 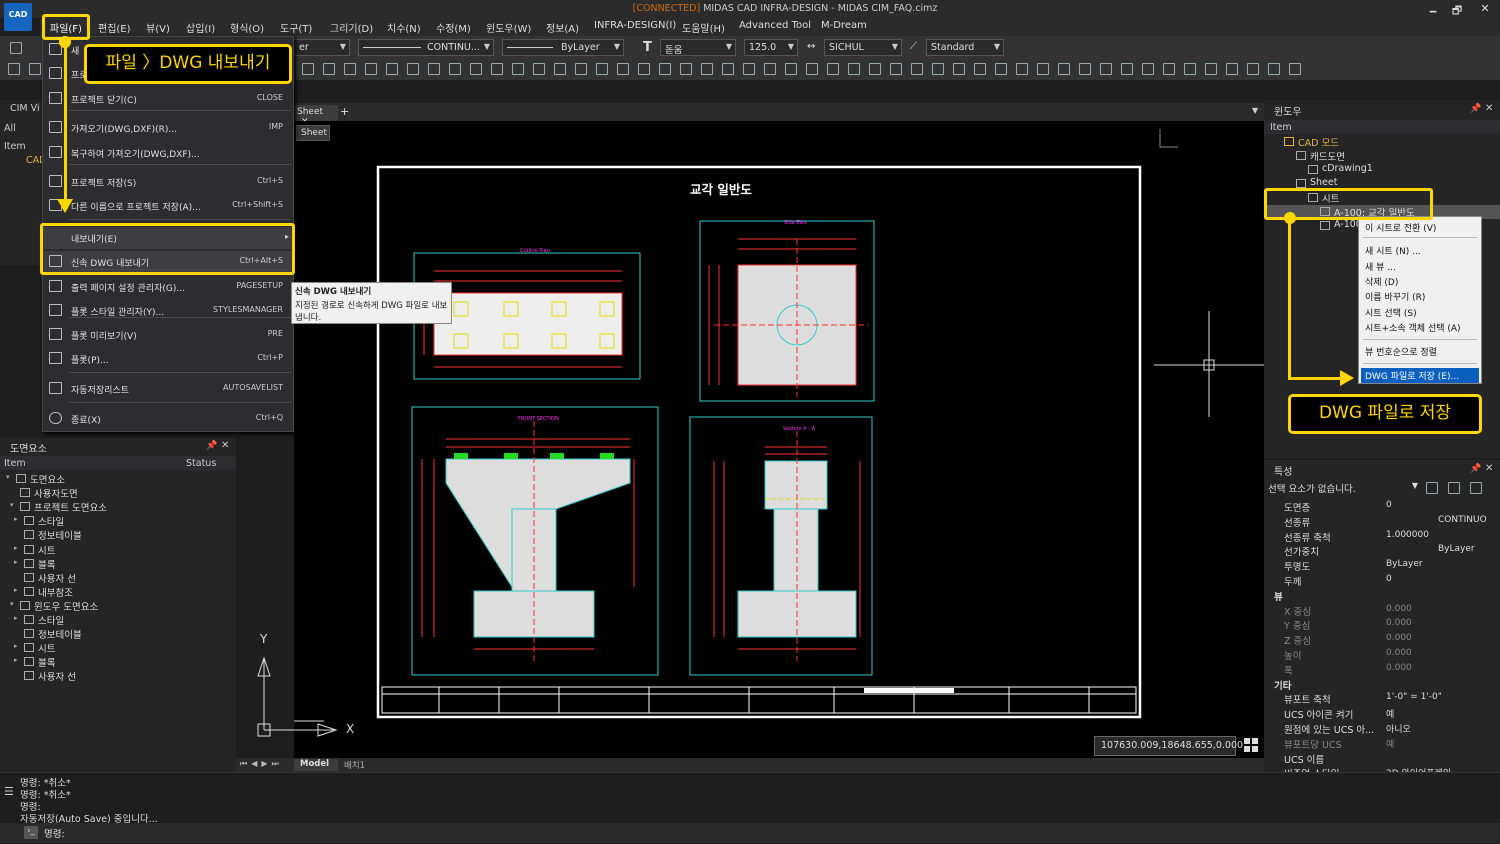 I want to click on tab-list-icon: ▼, so click(x=1255, y=110).